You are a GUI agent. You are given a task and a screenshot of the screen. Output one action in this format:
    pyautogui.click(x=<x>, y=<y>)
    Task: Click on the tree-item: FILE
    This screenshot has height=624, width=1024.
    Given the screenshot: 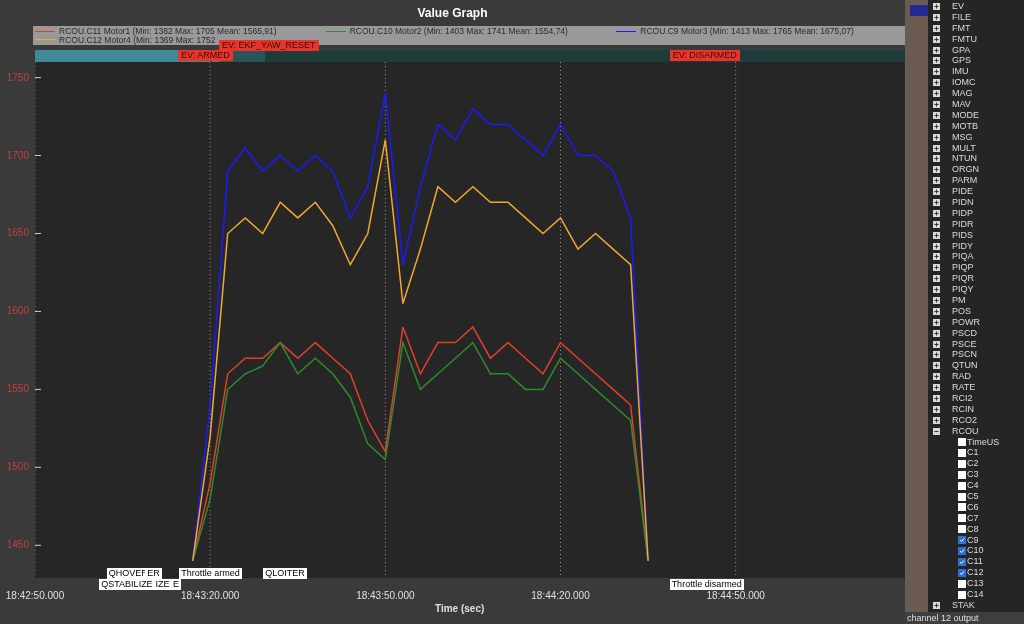 What is the action you would take?
    pyautogui.click(x=961, y=17)
    